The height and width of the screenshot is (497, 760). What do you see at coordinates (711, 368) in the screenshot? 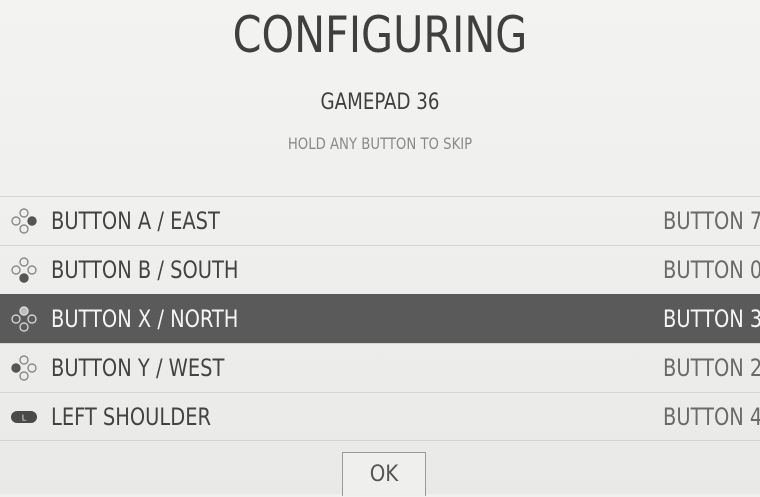
I see `mapping-value: BUTTON 2` at bounding box center [711, 368].